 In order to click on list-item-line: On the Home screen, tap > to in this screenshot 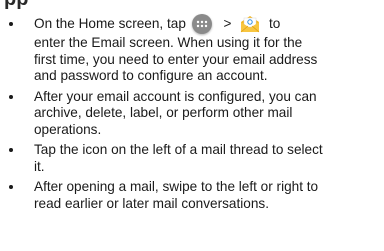, I will do `click(209, 24)`.